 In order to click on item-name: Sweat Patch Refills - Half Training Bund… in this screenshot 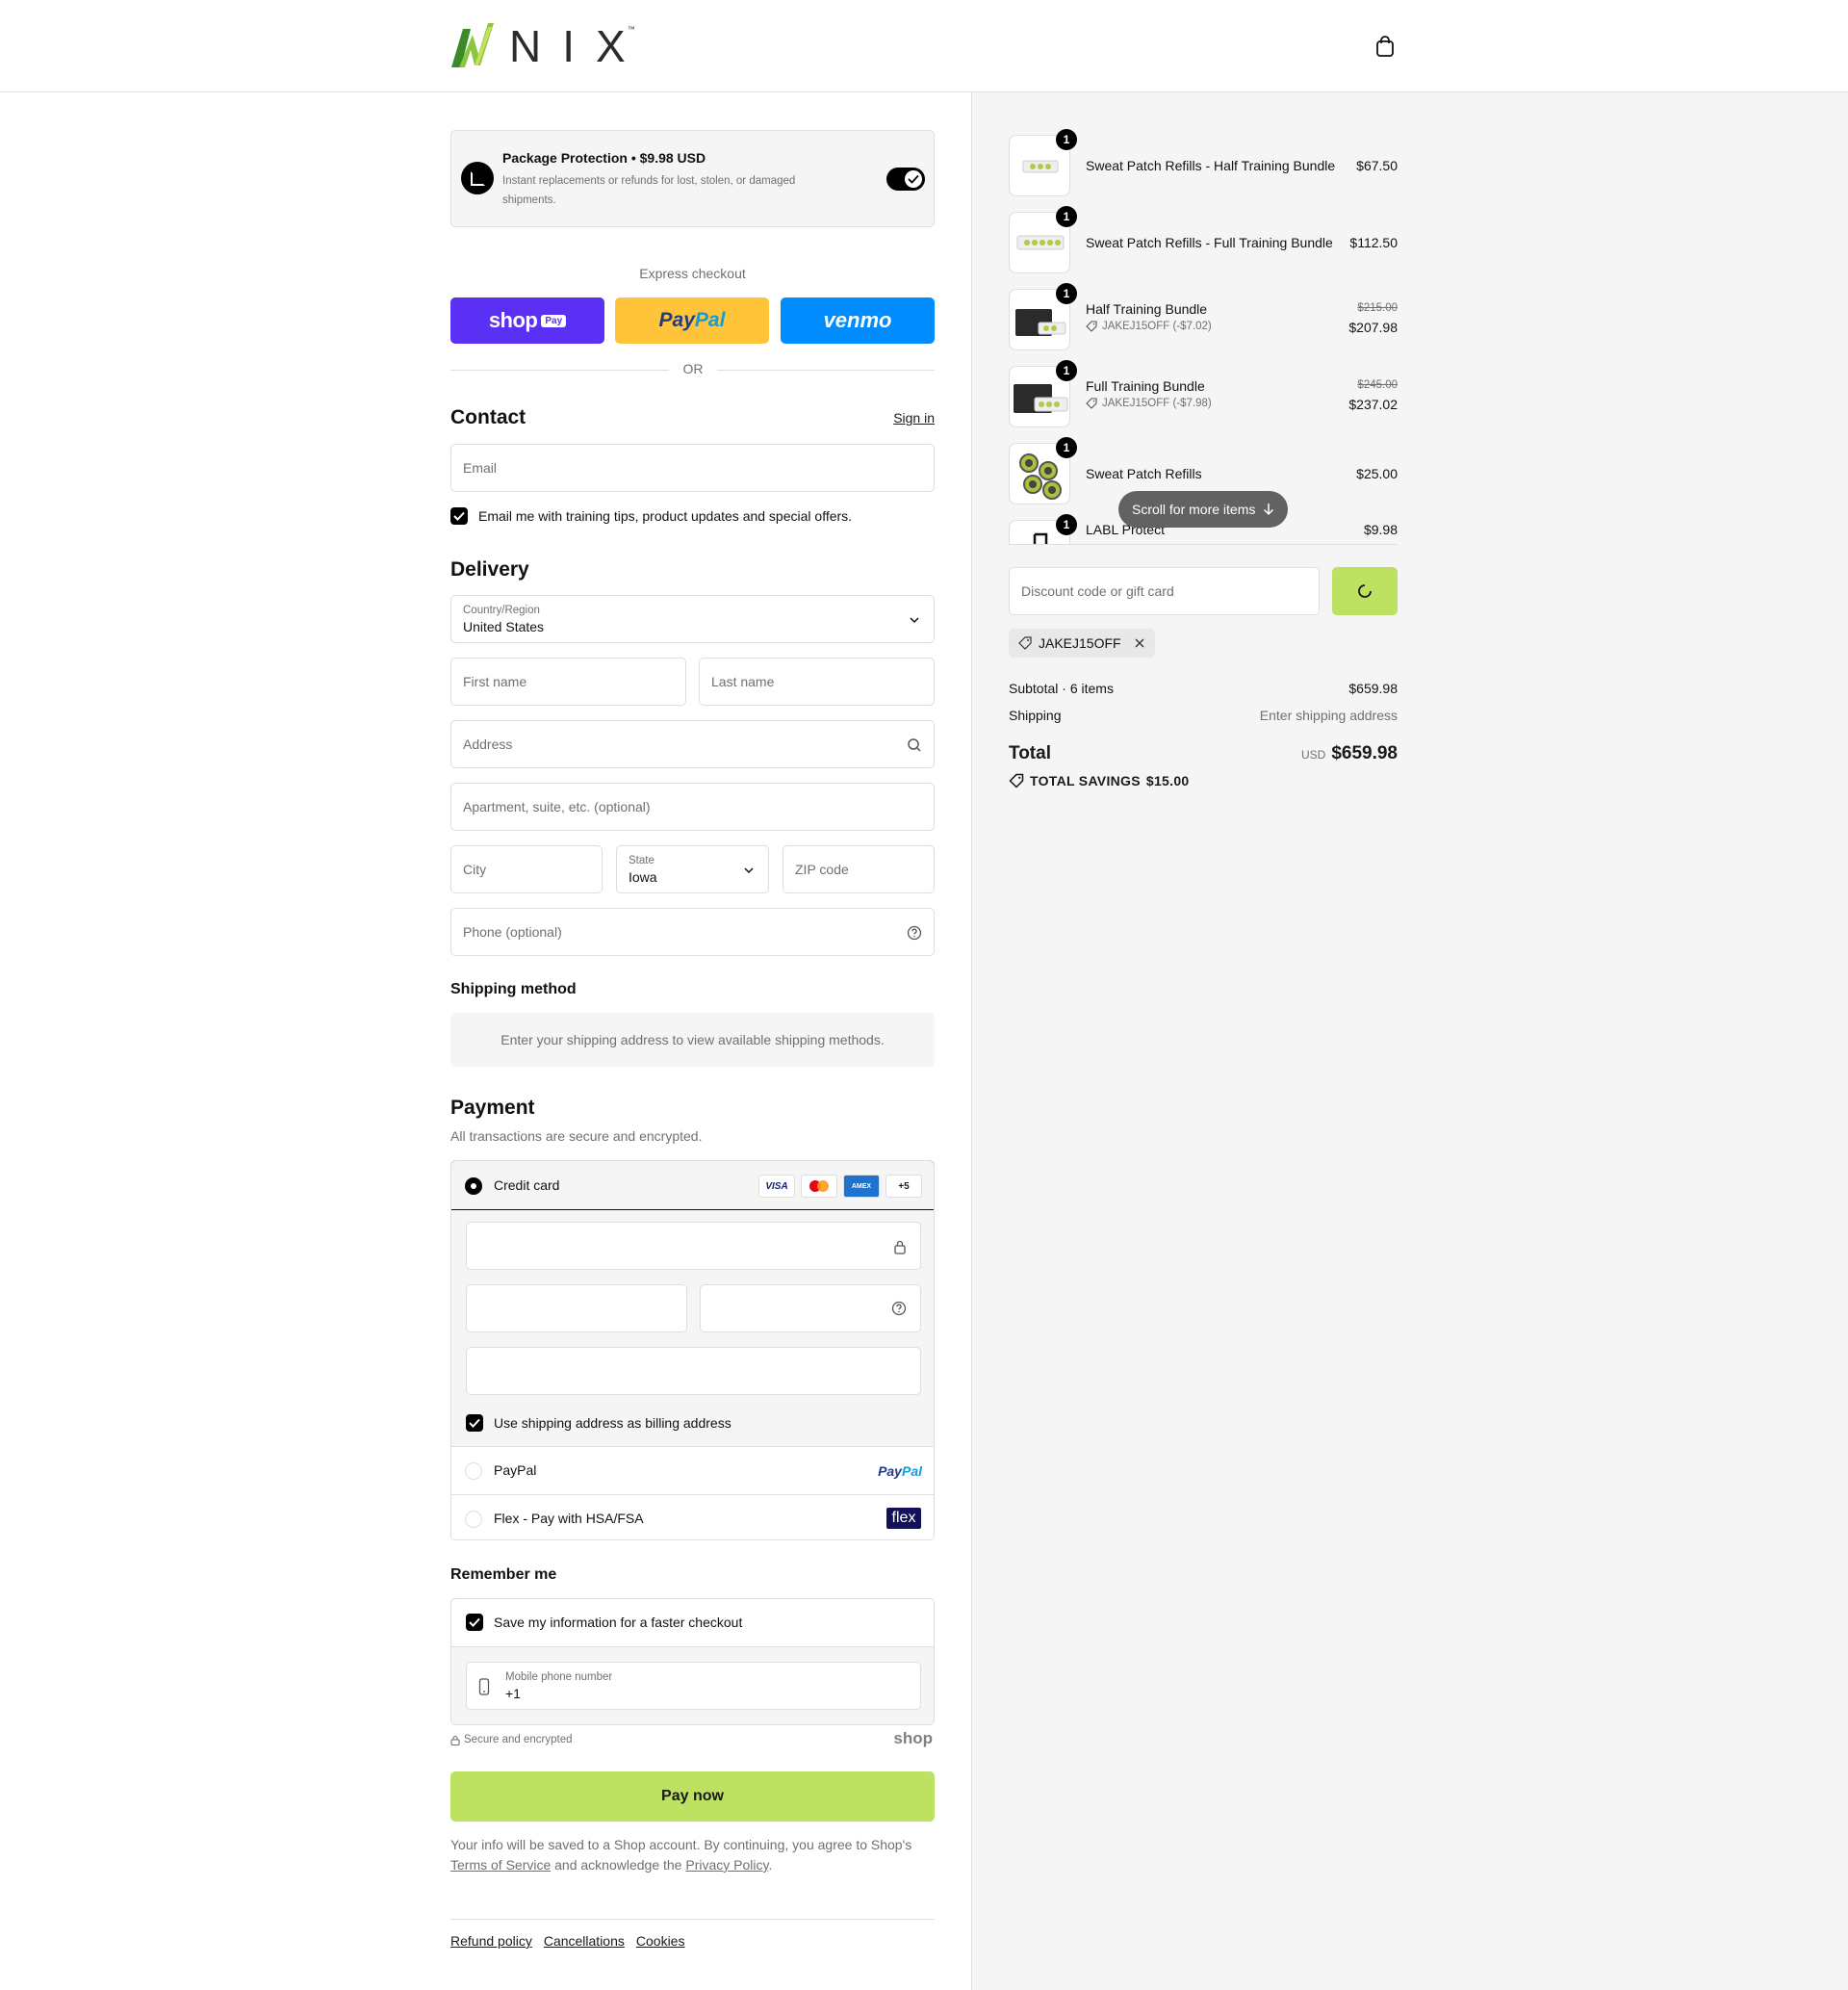, I will do `click(1211, 165)`.